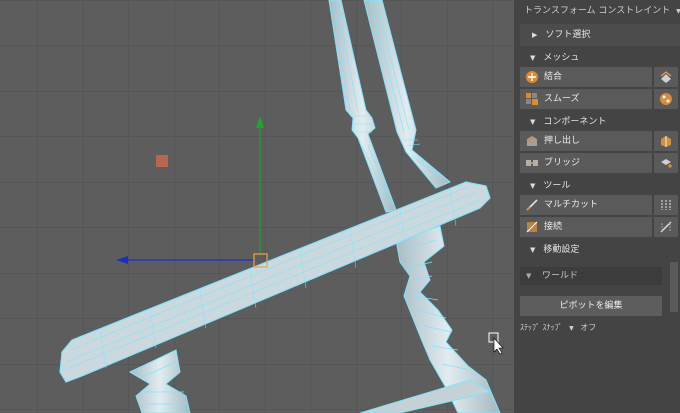  I want to click on connect-options-icon, so click(666, 227).